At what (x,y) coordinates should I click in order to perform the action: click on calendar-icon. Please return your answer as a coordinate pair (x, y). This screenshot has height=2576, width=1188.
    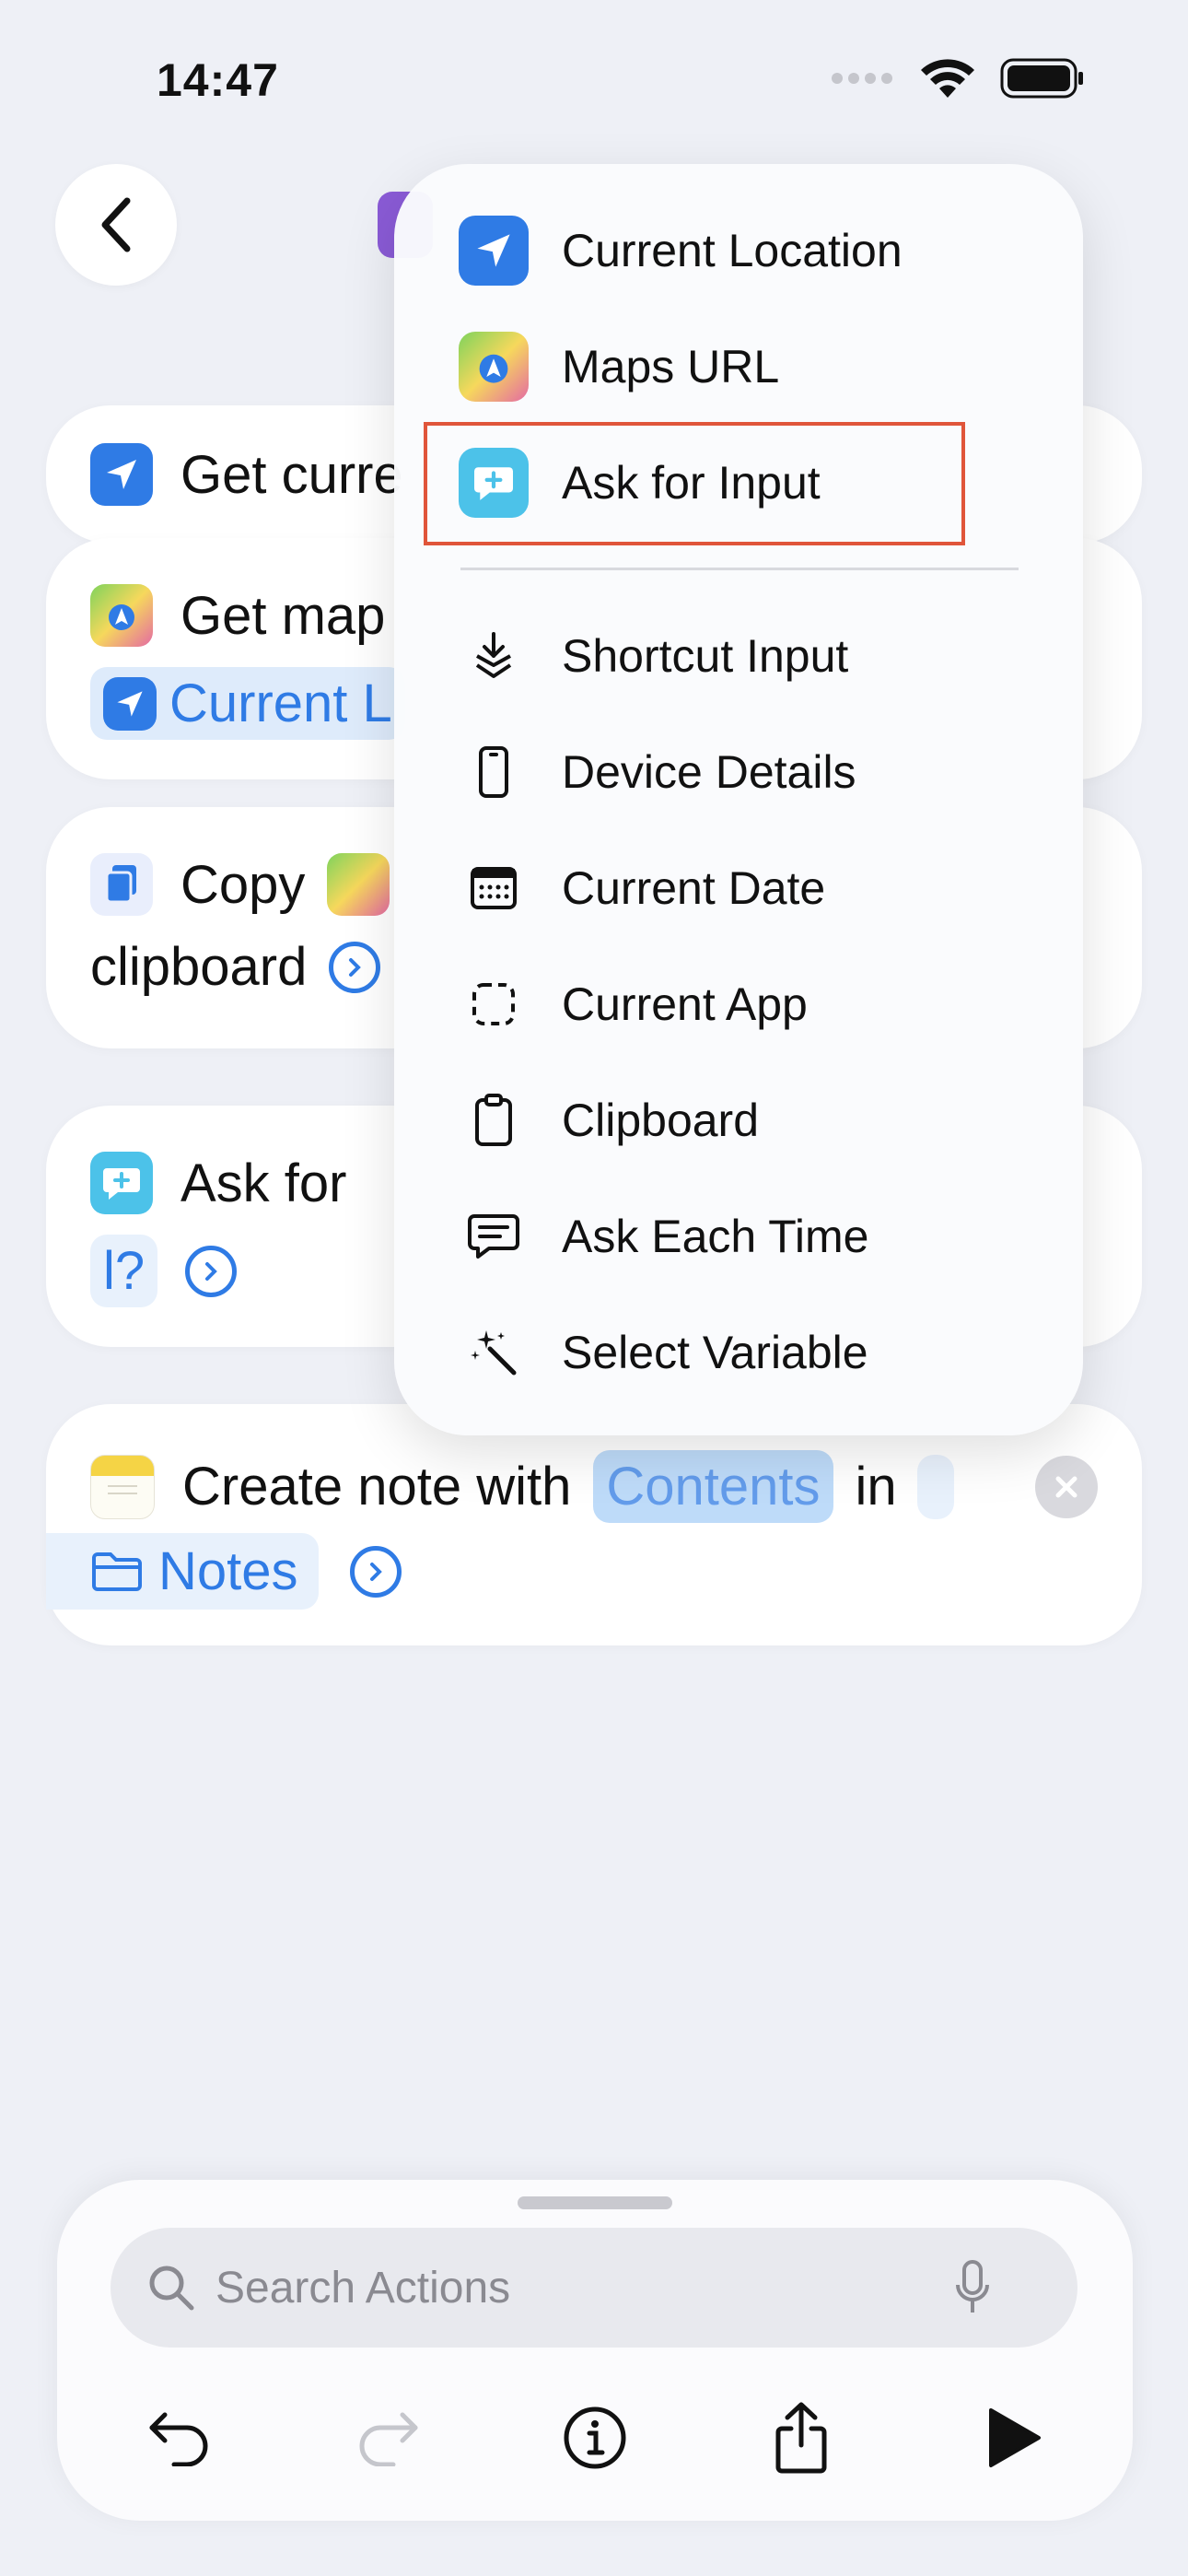
    Looking at the image, I should click on (494, 888).